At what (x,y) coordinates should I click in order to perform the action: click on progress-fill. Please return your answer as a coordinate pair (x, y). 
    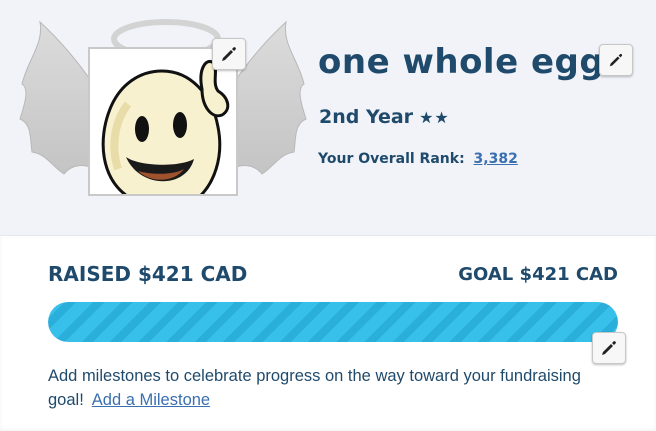
    Looking at the image, I should click on (333, 322).